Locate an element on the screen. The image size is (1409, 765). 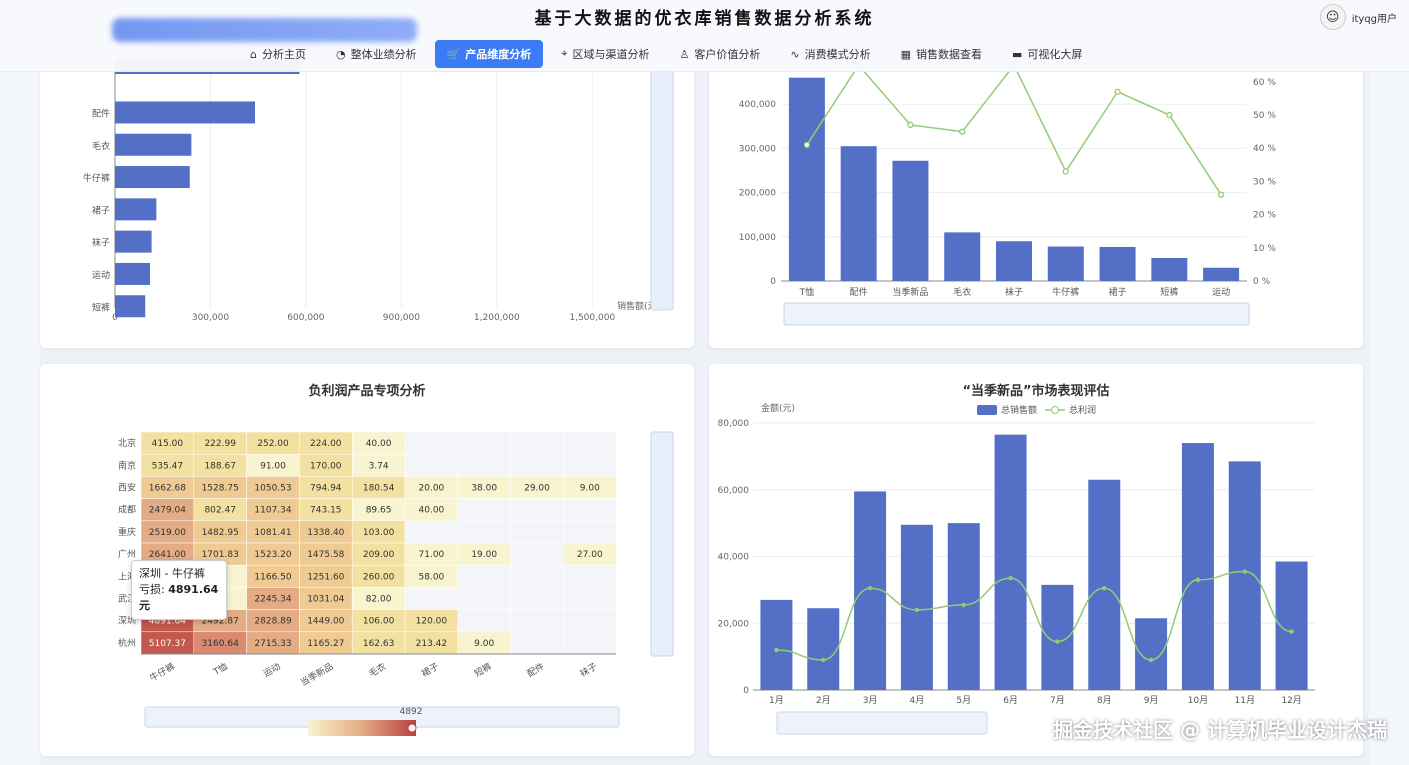
cell-label: 1482.95 is located at coordinates (220, 533).